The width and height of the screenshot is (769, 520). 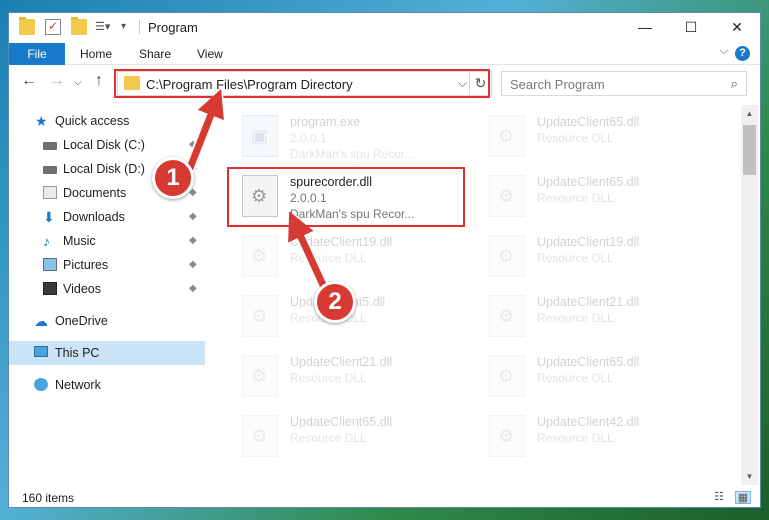 I want to click on tab-share: Share, so click(x=155, y=54).